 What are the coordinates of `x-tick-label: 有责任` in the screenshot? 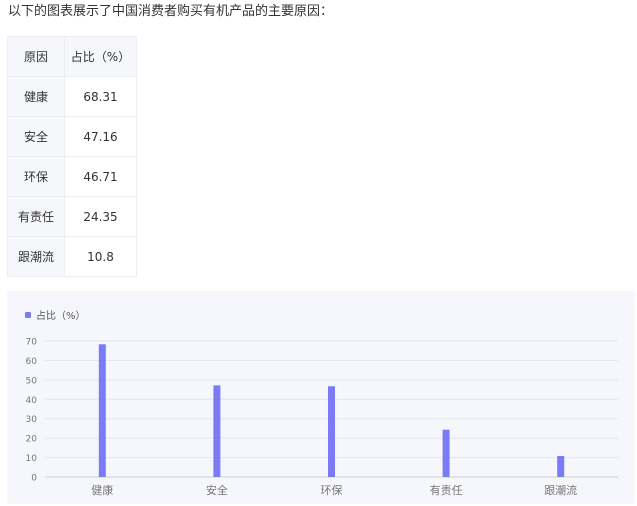 It's located at (446, 490).